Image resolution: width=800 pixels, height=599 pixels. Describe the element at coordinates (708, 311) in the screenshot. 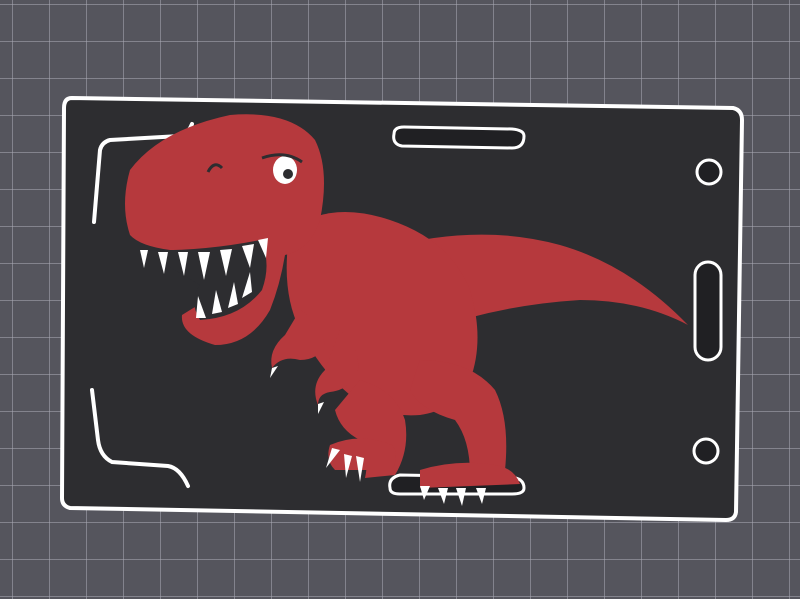

I see `mount-slot-right` at that location.